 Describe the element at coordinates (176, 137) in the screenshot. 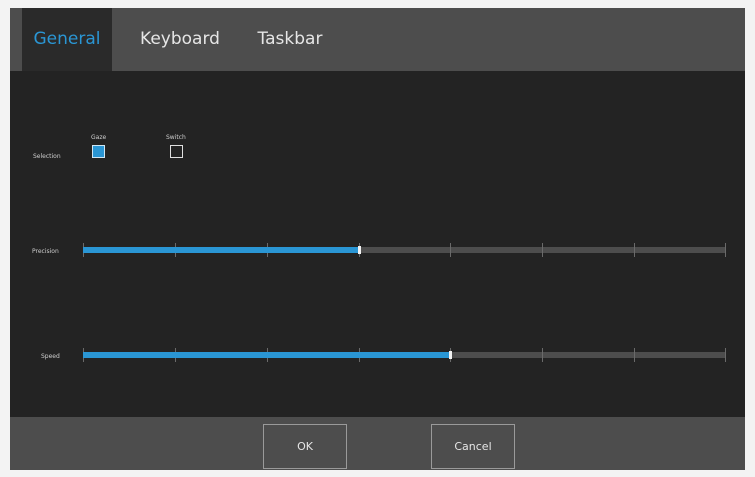

I see `switch-option-label: Switch` at that location.